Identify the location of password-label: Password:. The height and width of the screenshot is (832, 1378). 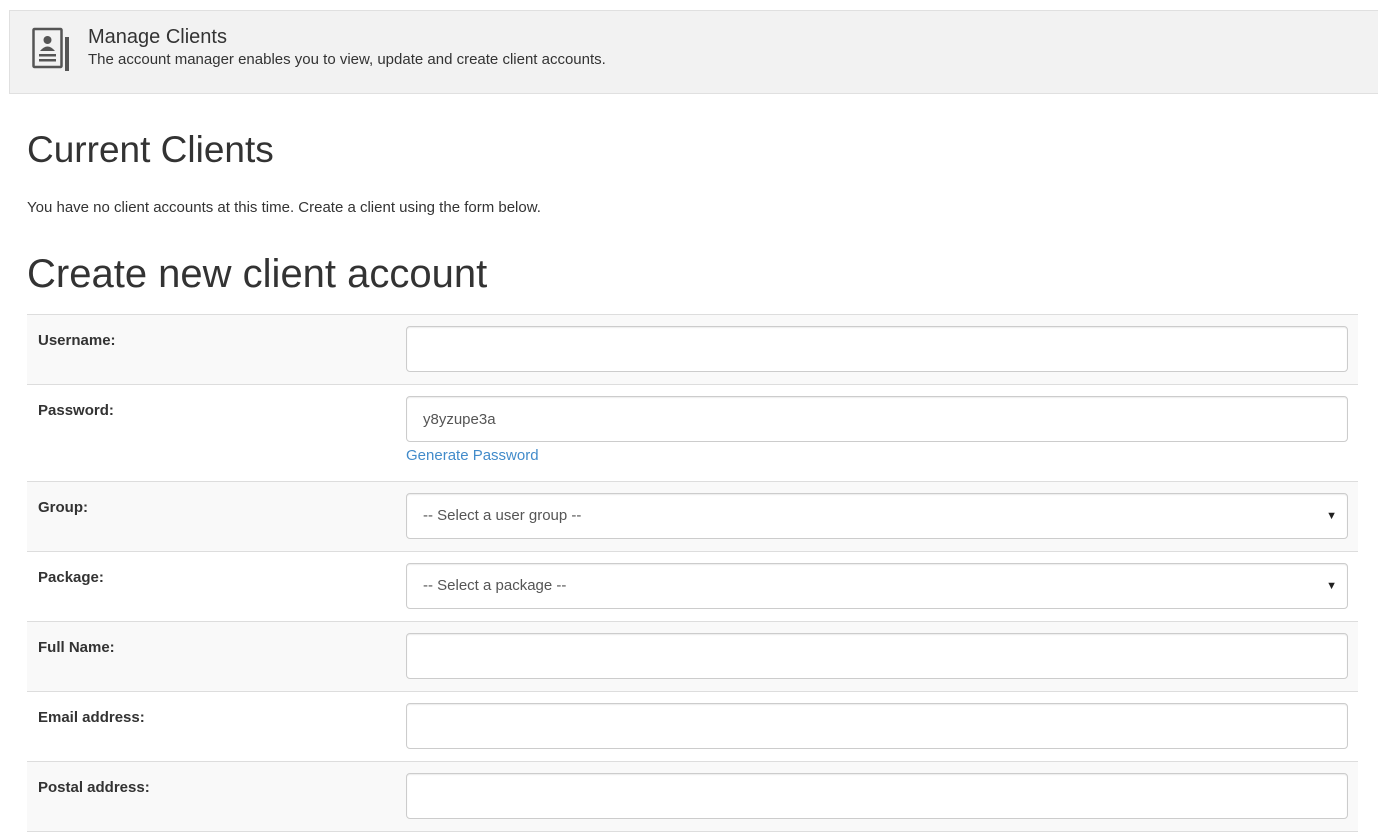
(76, 410).